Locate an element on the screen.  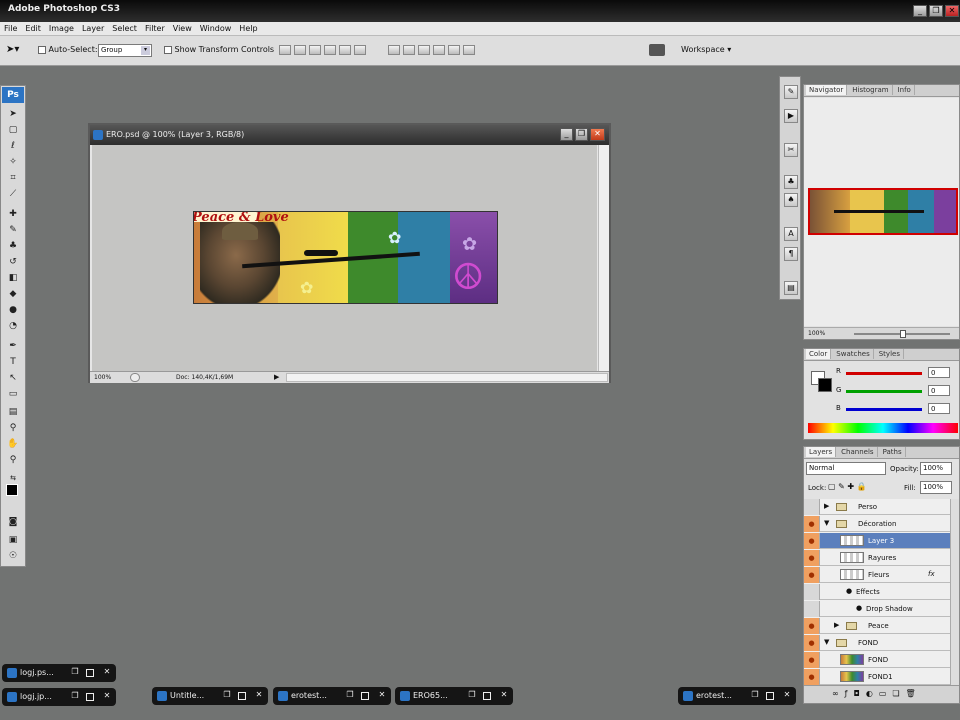
screen-mode-icon: ▣ is located at coordinates (13, 540).